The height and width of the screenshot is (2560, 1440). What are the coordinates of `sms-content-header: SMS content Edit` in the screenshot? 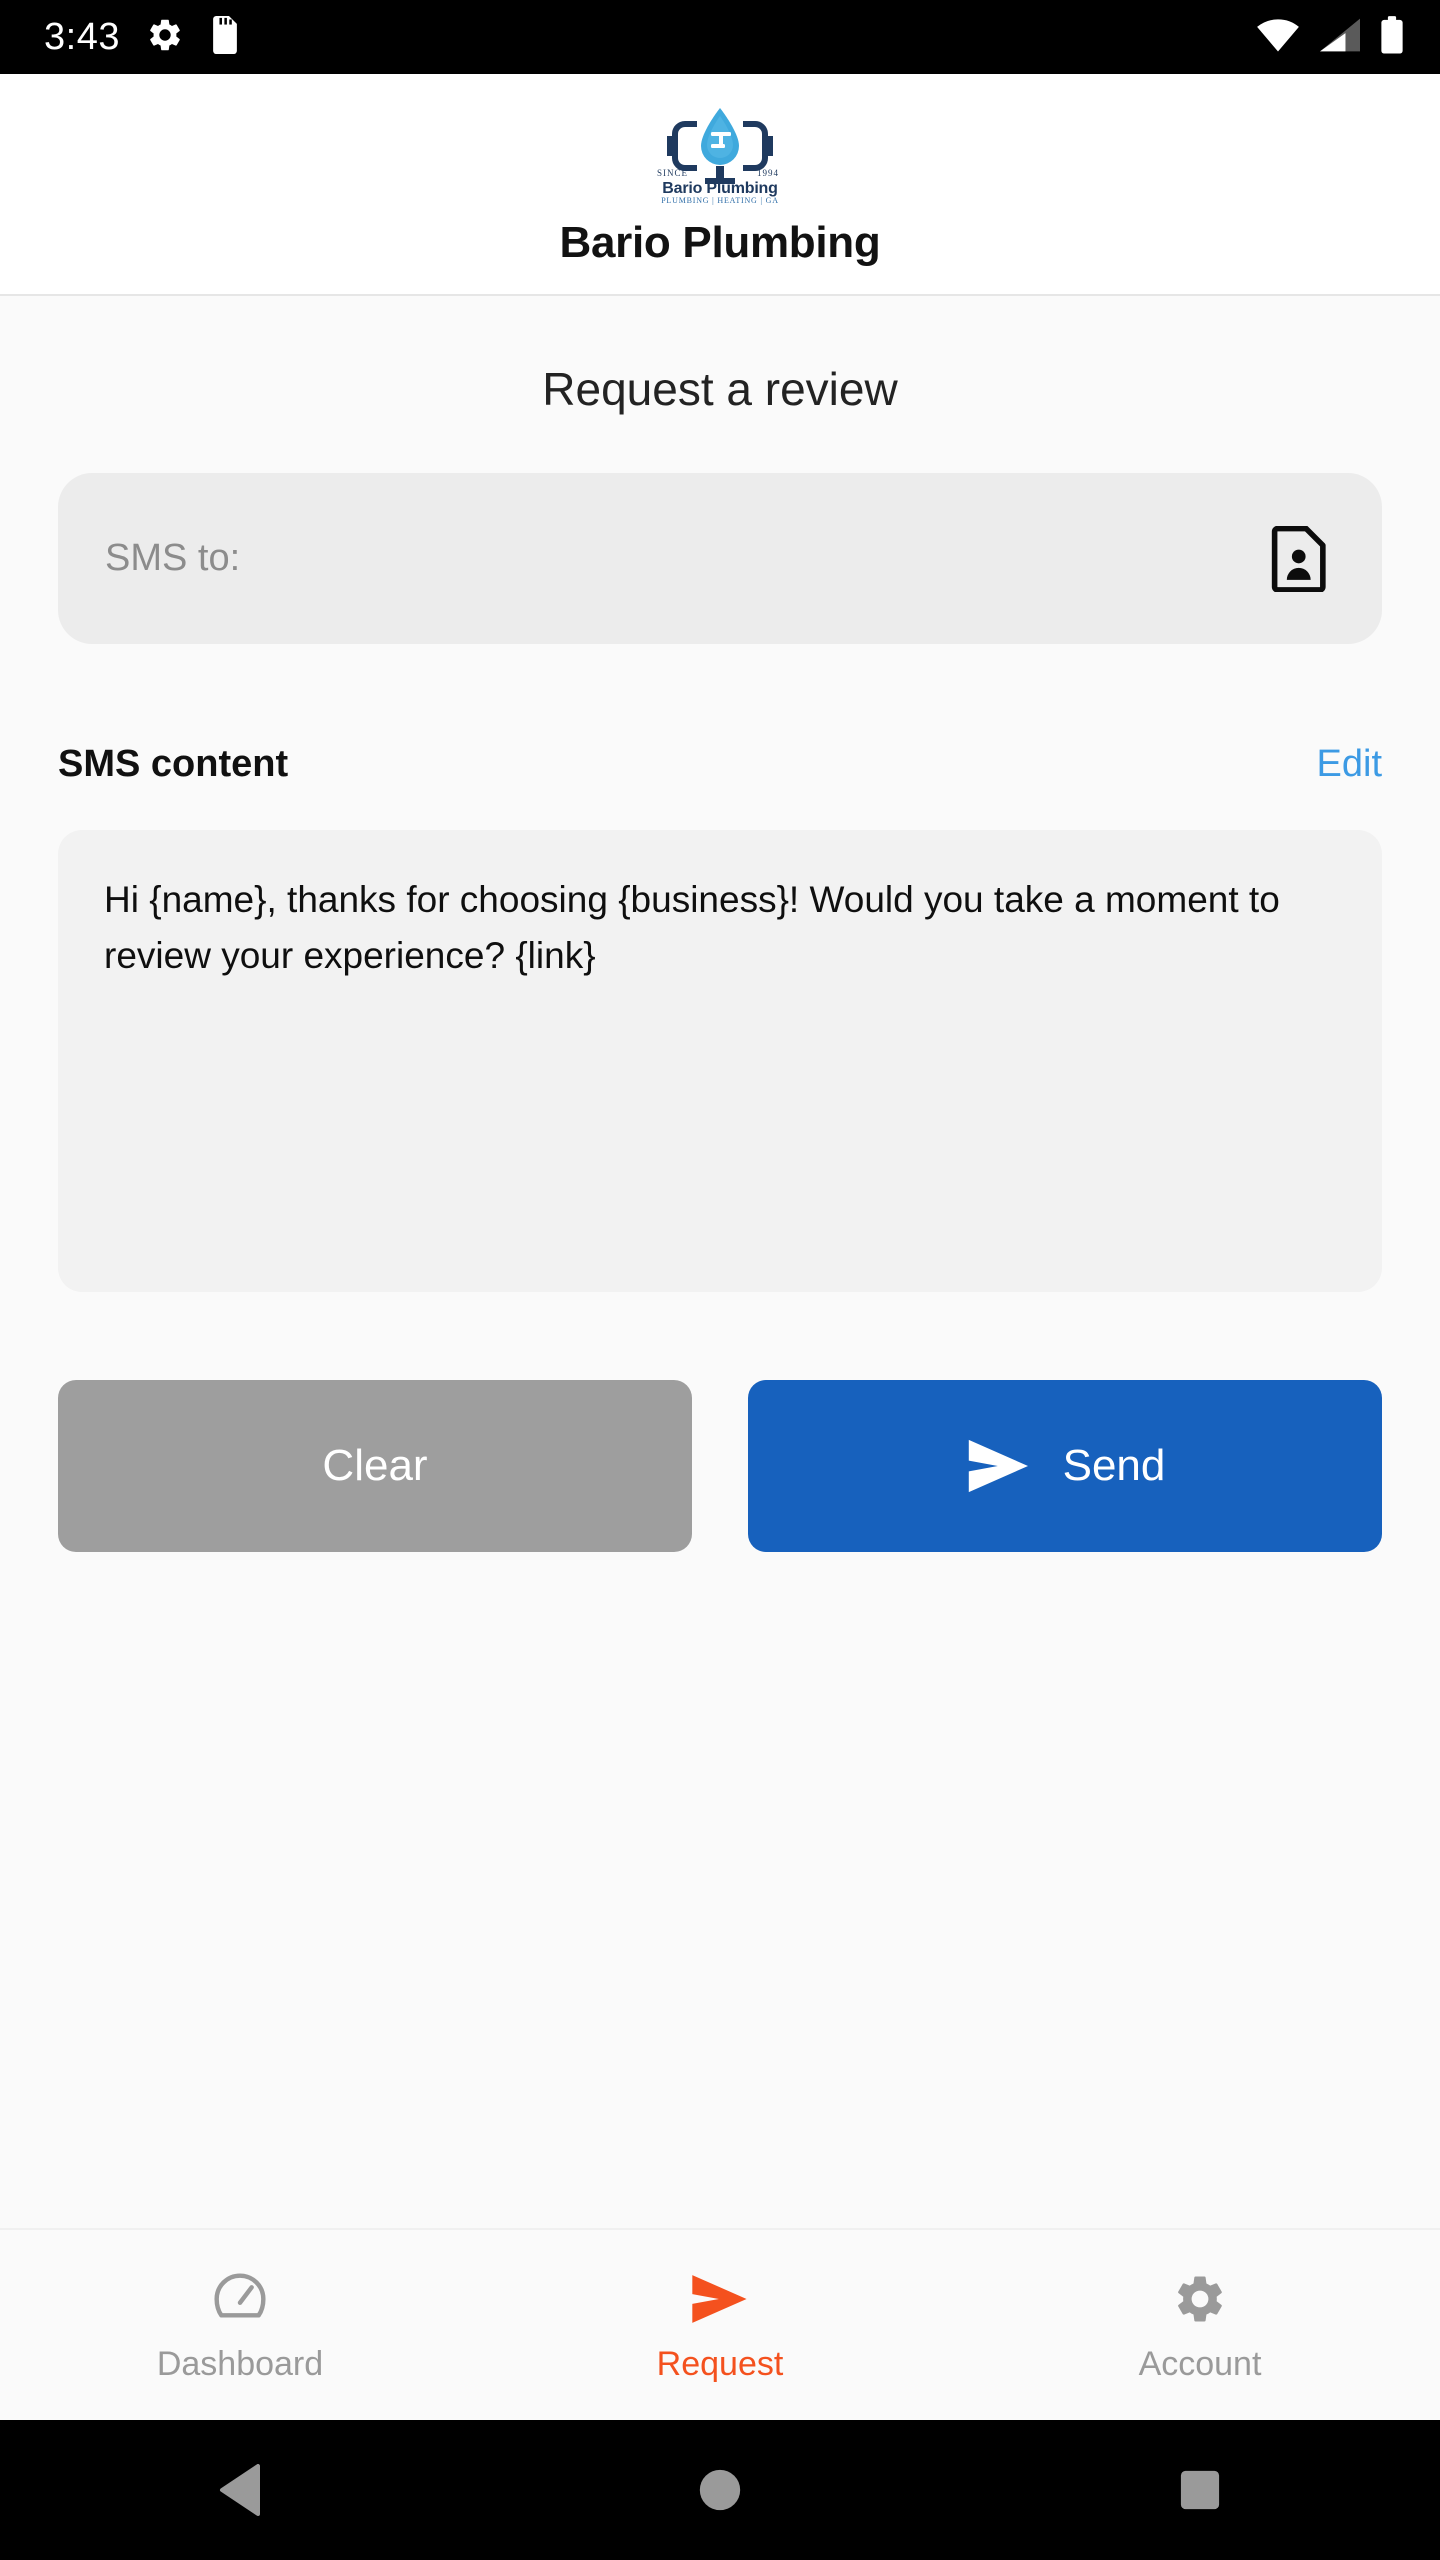 It's located at (720, 764).